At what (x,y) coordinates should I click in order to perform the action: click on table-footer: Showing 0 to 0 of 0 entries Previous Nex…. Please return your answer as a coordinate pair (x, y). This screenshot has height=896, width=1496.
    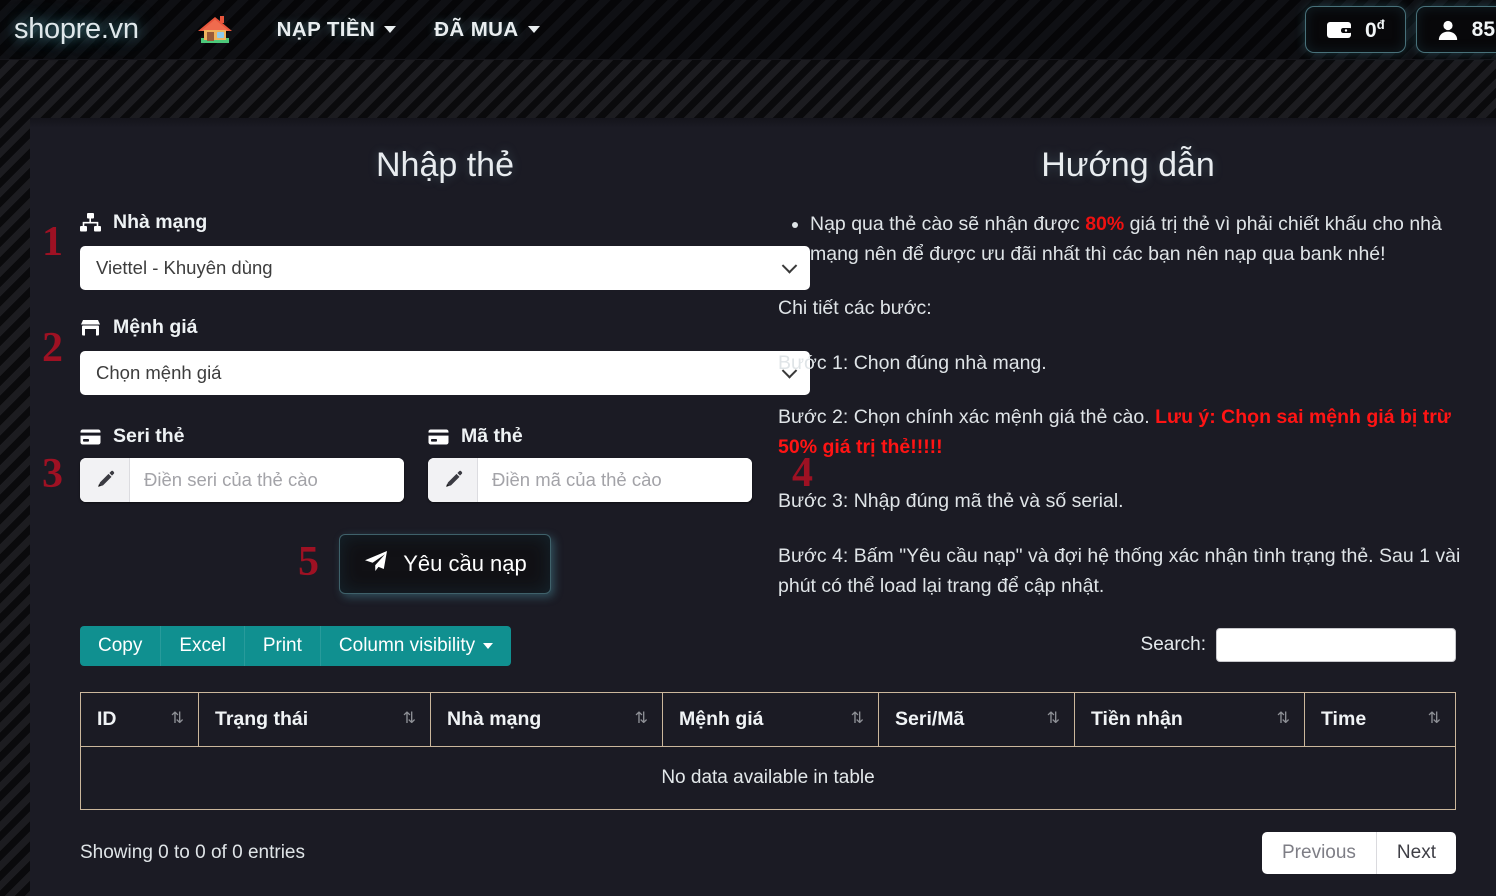
    Looking at the image, I should click on (768, 853).